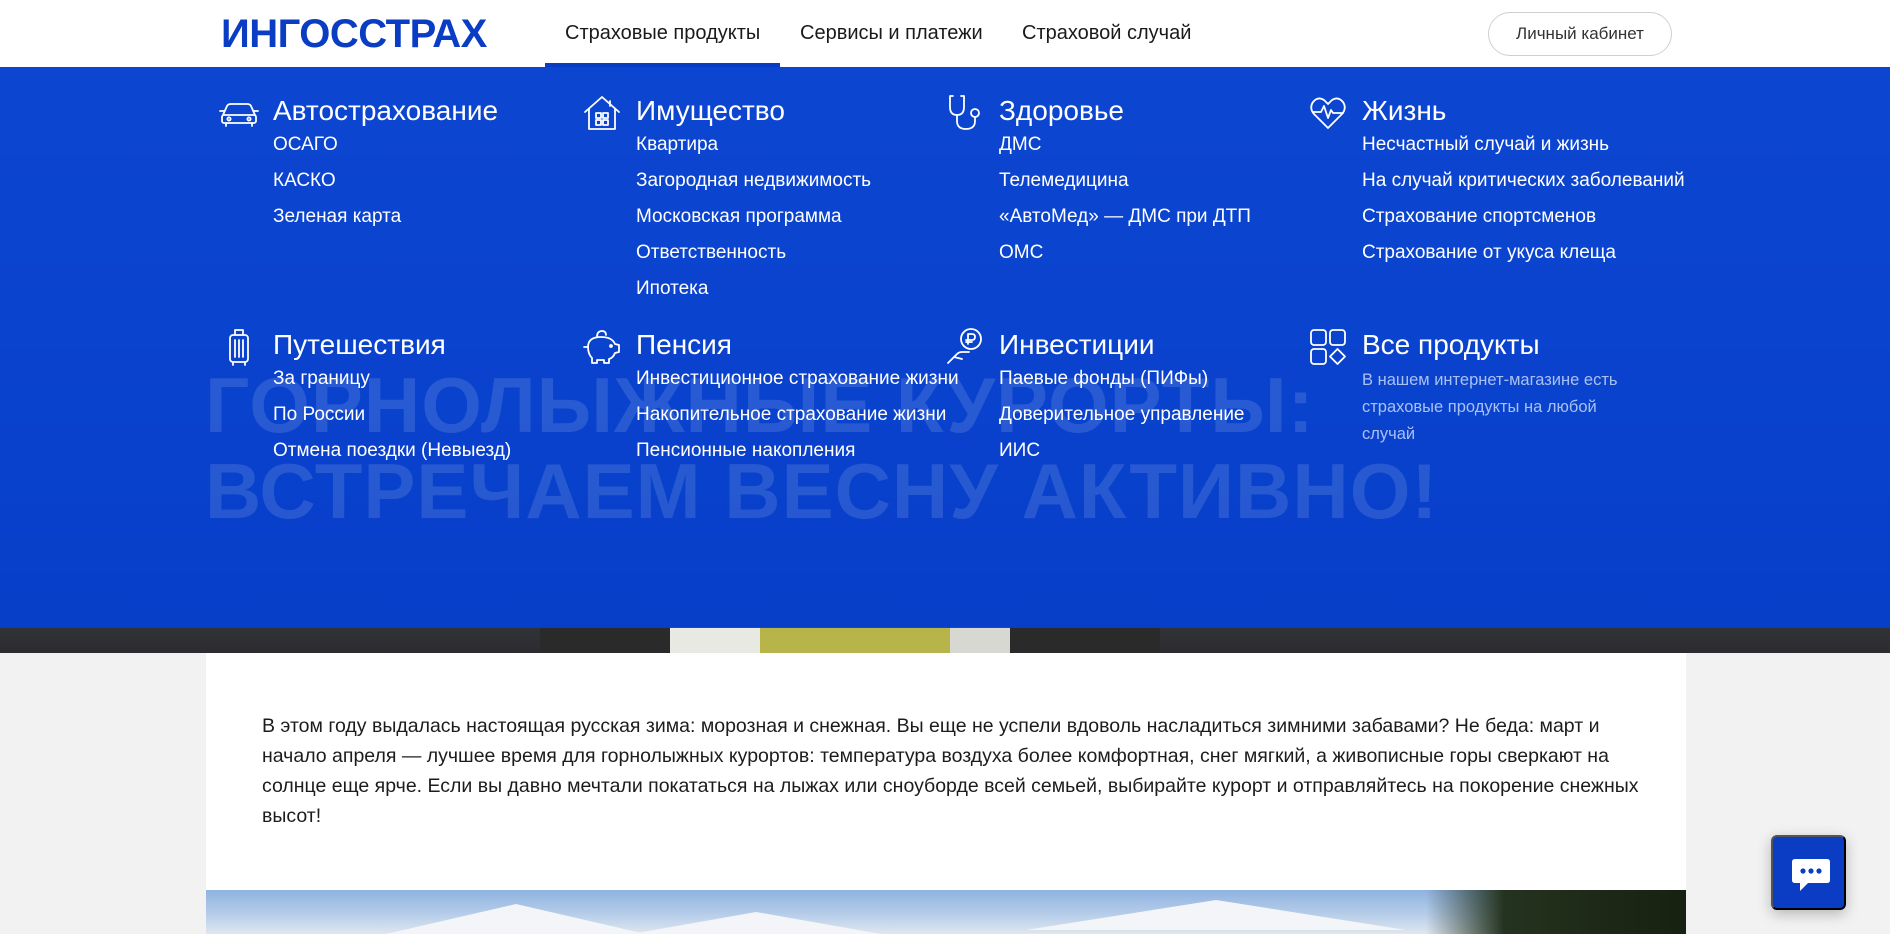 The height and width of the screenshot is (934, 1890). I want to click on house-icon, so click(602, 113).